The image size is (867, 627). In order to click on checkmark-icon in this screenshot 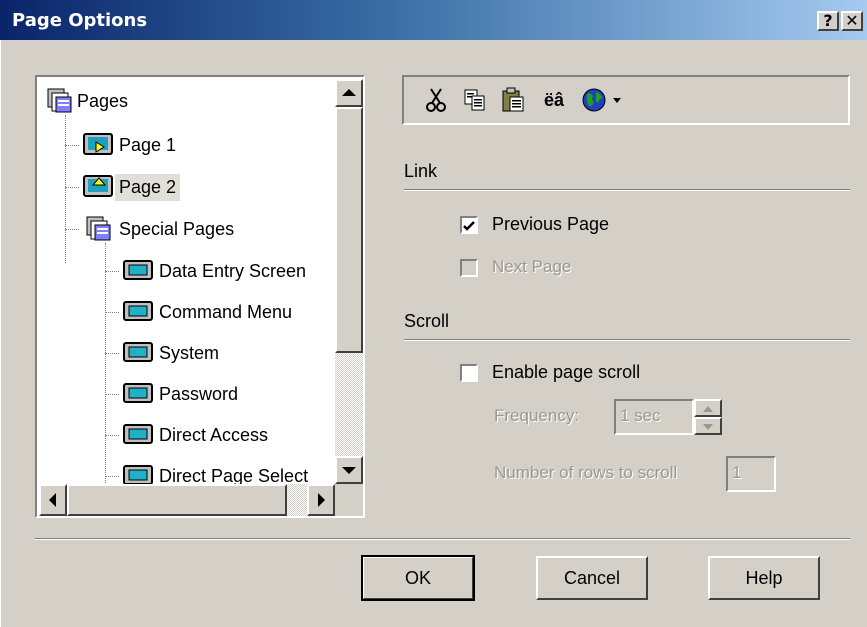, I will do `click(469, 226)`.